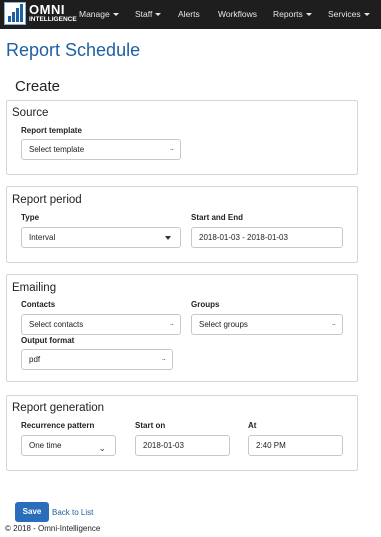  Describe the element at coordinates (150, 425) in the screenshot. I see `start-on-label: Start on` at that location.